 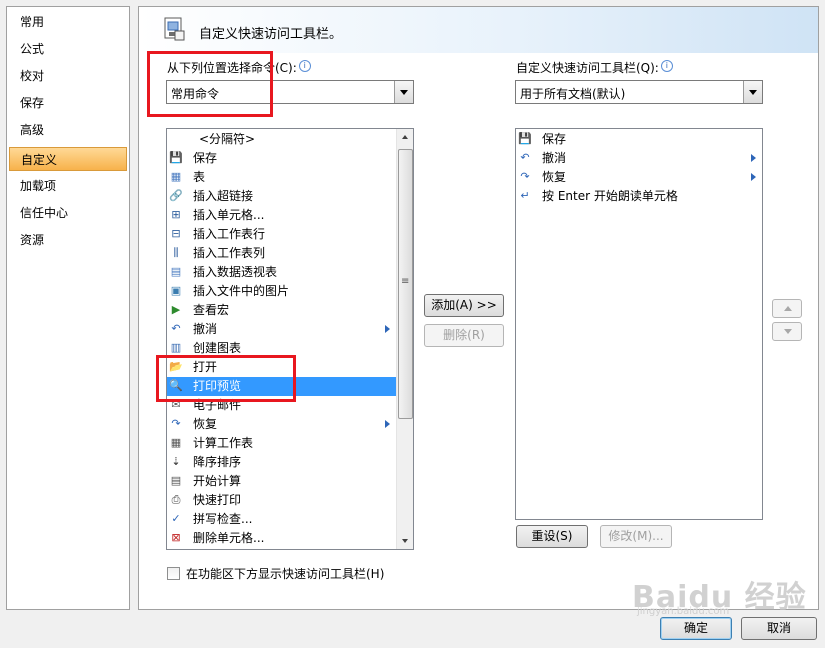 I want to click on toolbar-command-row-label: 撤消, so click(x=554, y=158).